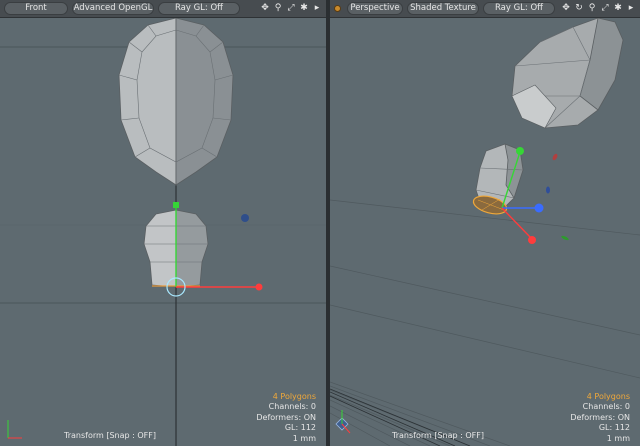  What do you see at coordinates (516, 223) in the screenshot?
I see `gizmo-x-axis` at bounding box center [516, 223].